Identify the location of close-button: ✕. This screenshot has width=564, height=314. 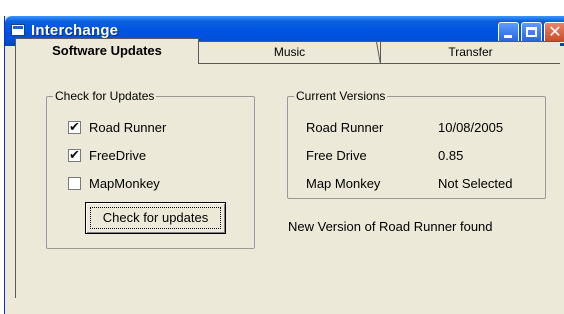
(554, 32).